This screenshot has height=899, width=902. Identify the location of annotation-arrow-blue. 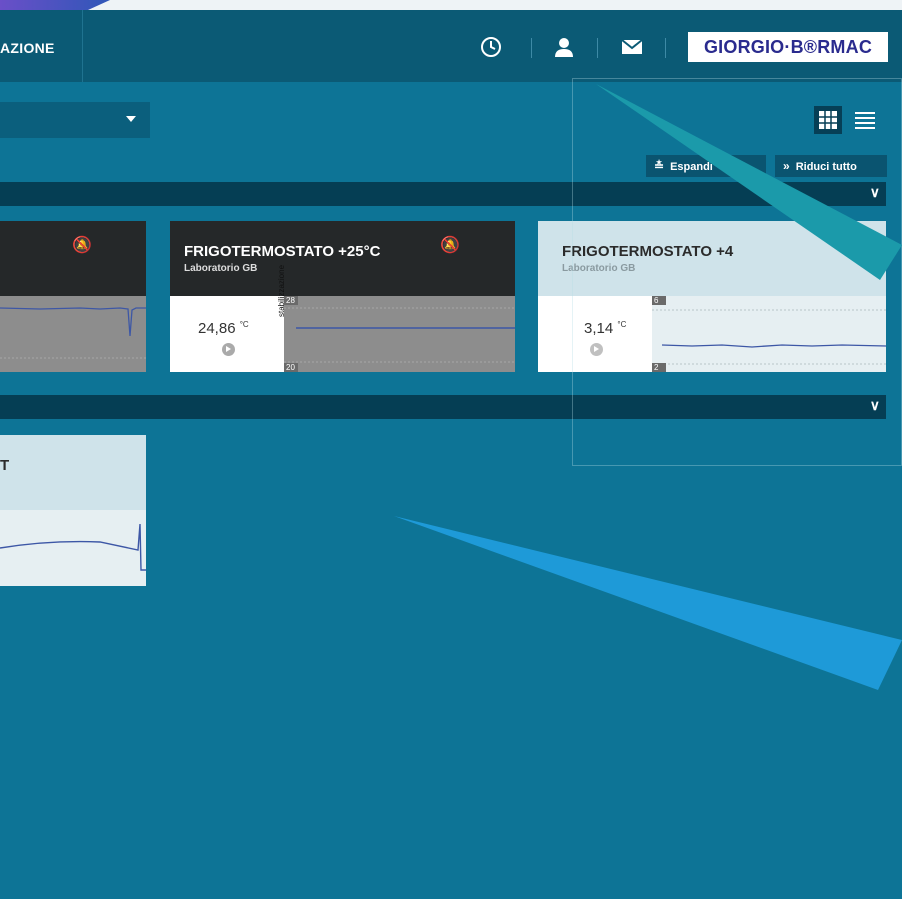
(648, 603).